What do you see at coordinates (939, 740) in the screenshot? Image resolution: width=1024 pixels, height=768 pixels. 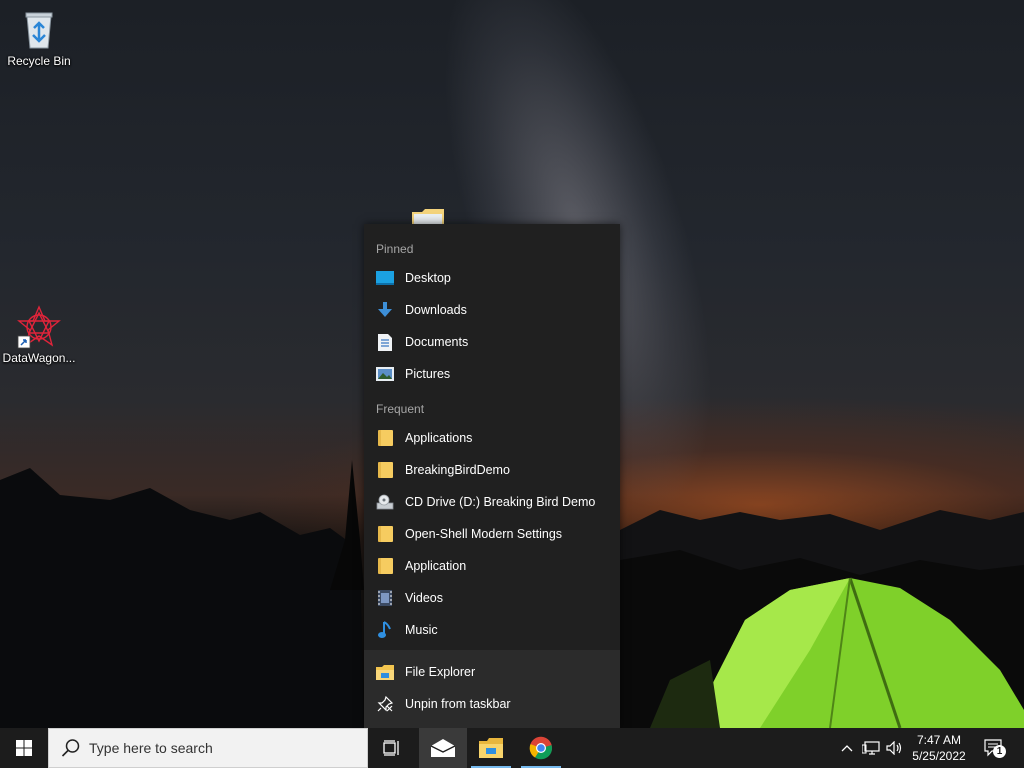 I see `clock-time: 7:47 AM` at bounding box center [939, 740].